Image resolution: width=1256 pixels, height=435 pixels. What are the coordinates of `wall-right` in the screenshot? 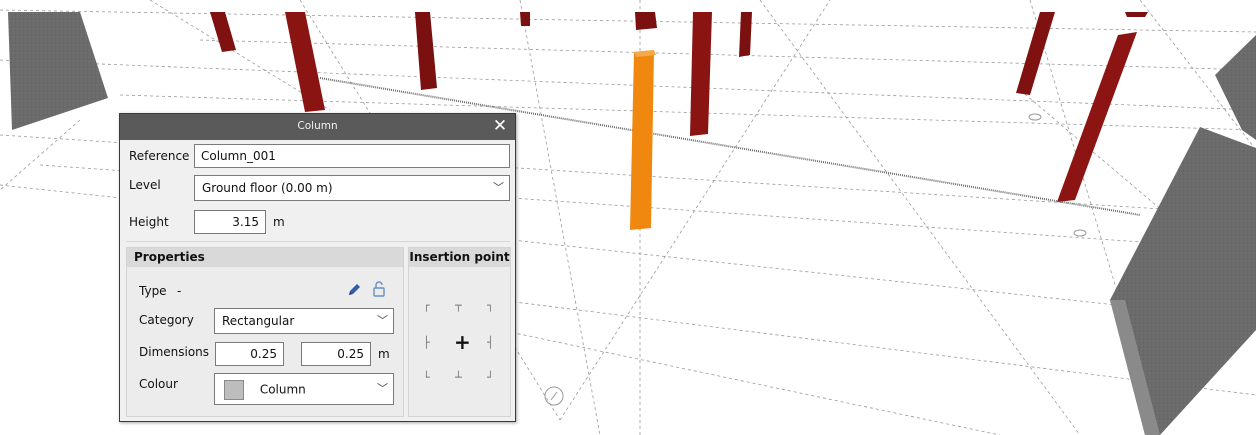 It's located at (1183, 281).